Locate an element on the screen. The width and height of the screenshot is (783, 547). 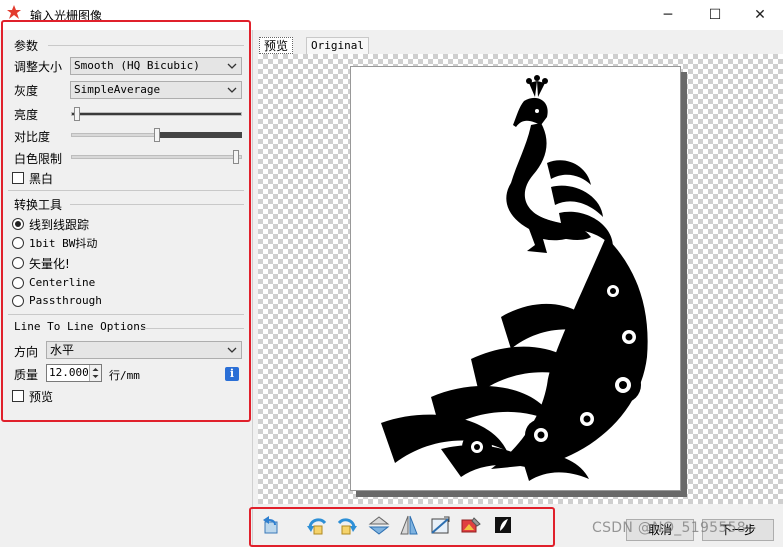
flip-vertical-button is located at coordinates (379, 525).